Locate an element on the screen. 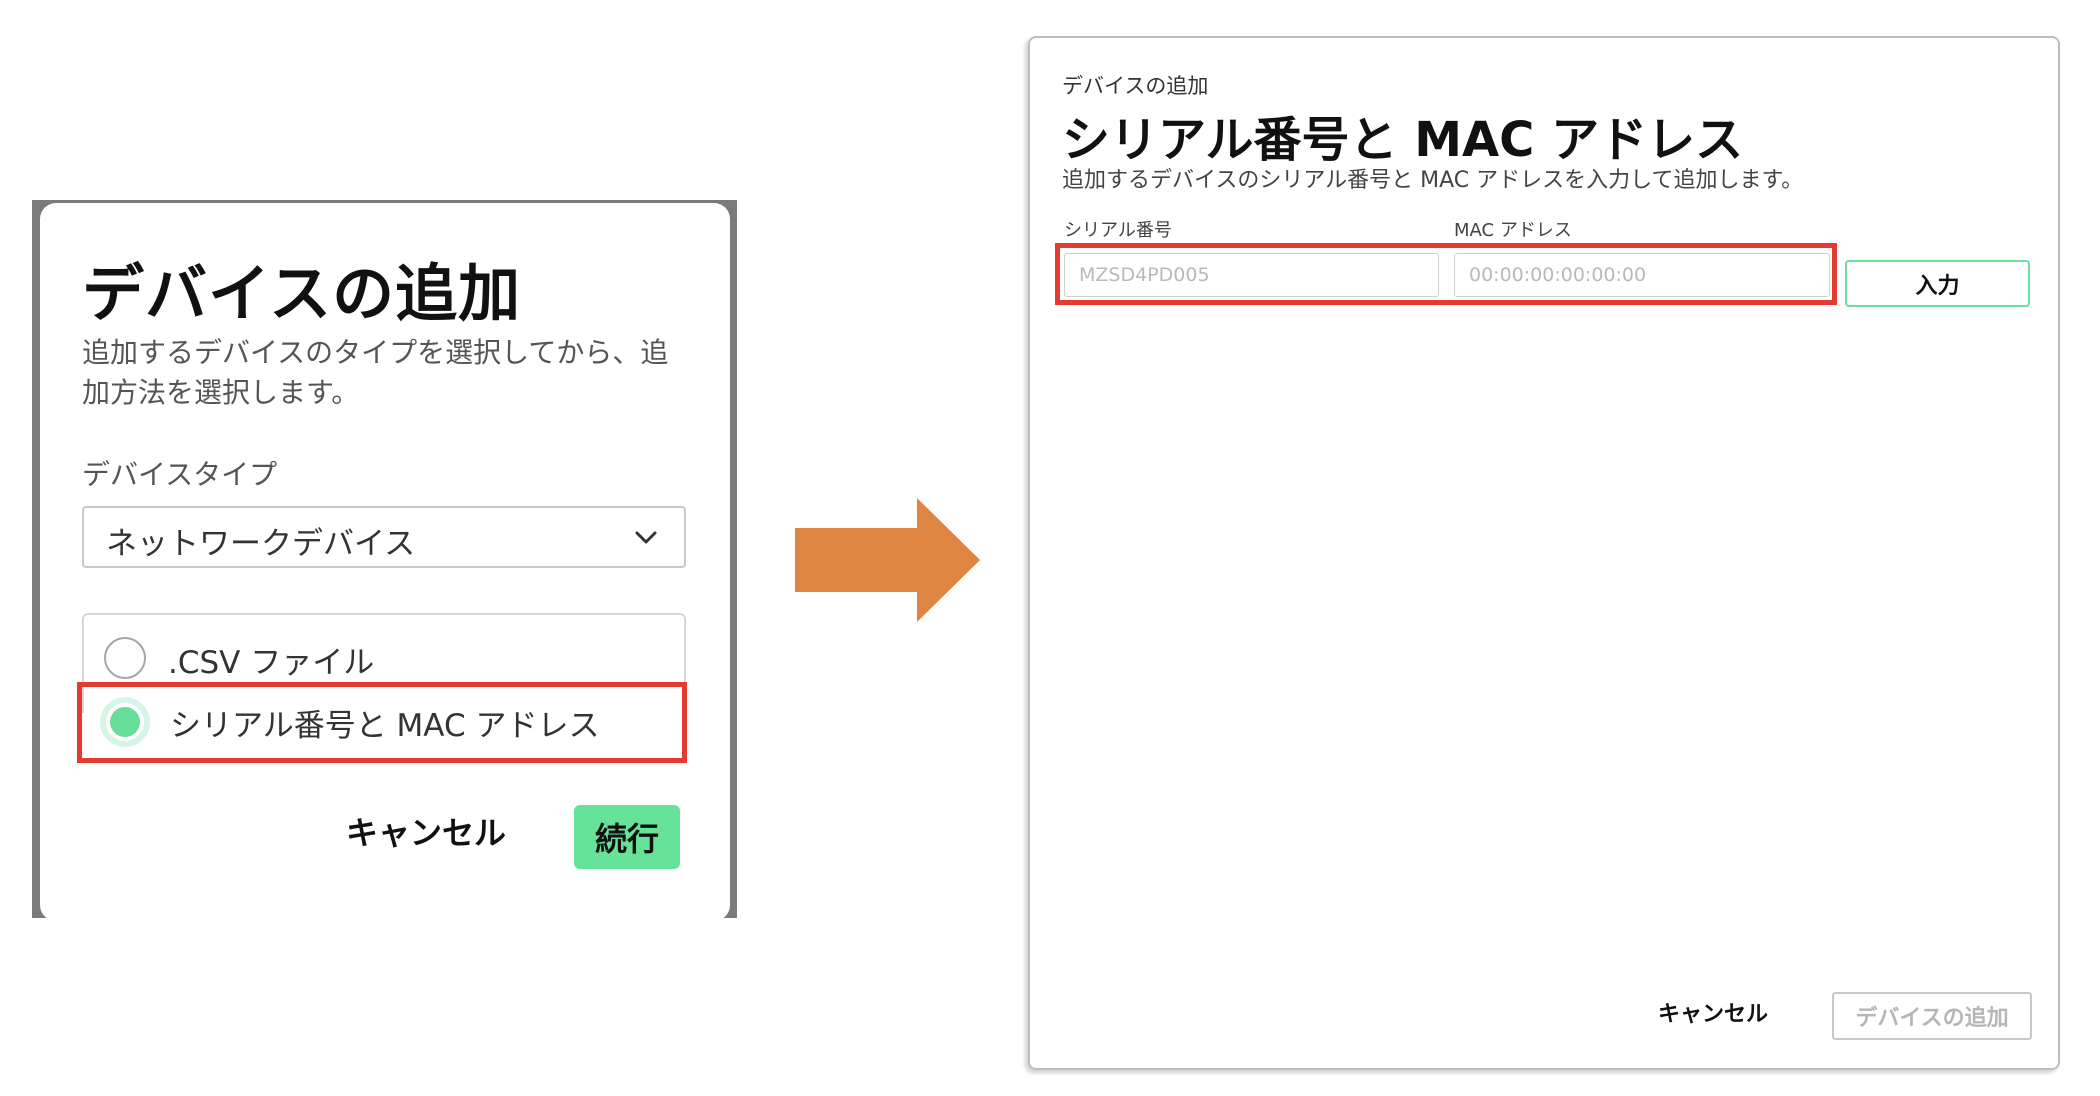 This screenshot has height=1096, width=2100. dialog-title: デバイスの追加 is located at coordinates (302, 293).